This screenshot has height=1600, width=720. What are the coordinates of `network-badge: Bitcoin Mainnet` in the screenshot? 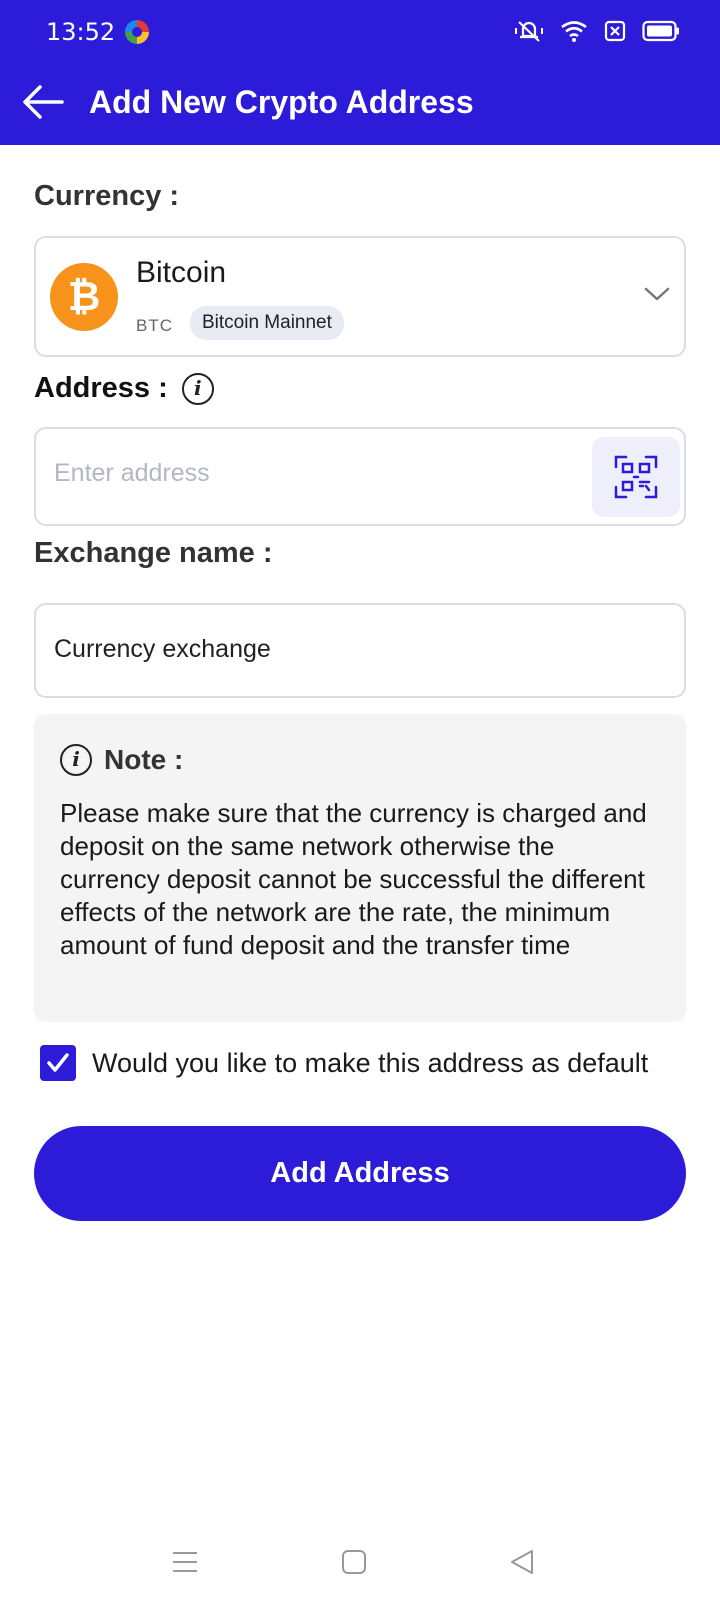 It's located at (267, 323).